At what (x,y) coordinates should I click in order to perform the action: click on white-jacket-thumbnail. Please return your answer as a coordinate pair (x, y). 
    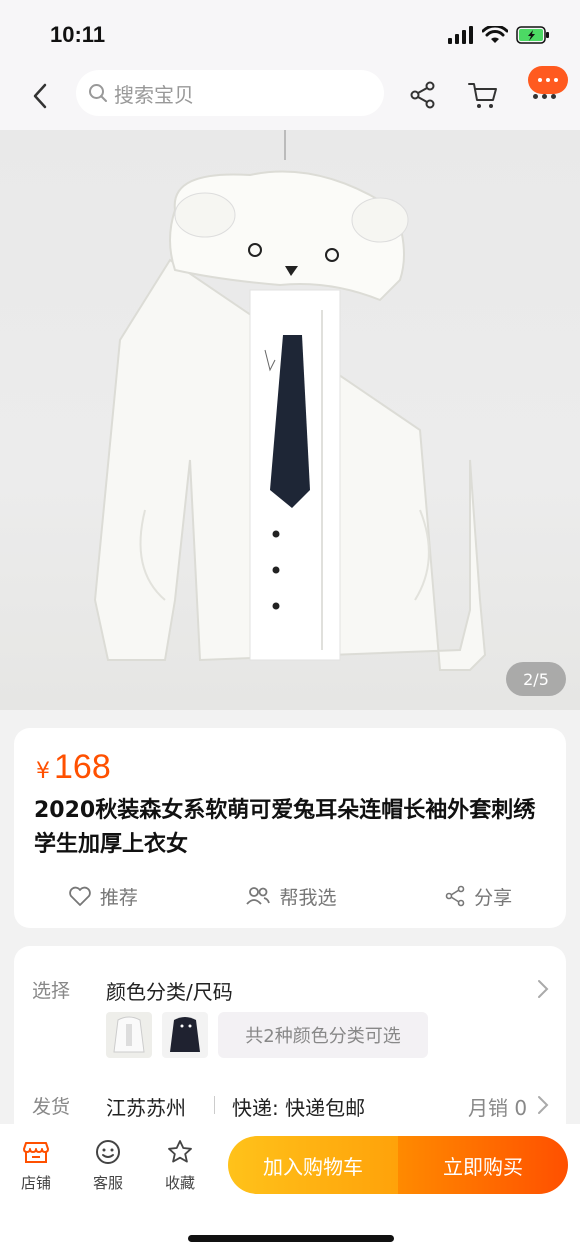
    Looking at the image, I should click on (129, 1034).